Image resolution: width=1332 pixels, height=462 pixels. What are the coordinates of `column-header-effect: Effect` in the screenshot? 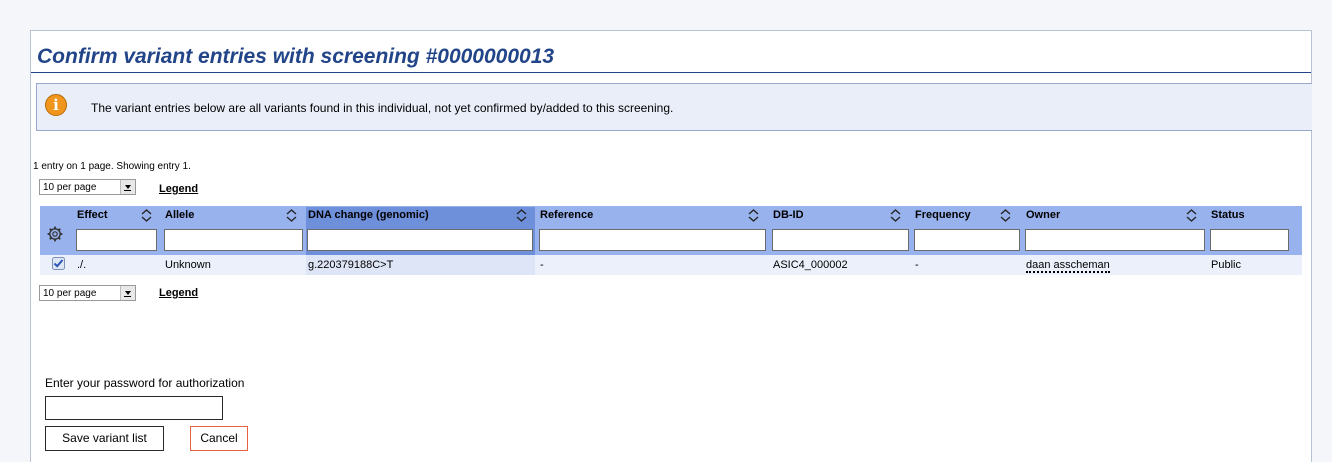 It's located at (92, 215).